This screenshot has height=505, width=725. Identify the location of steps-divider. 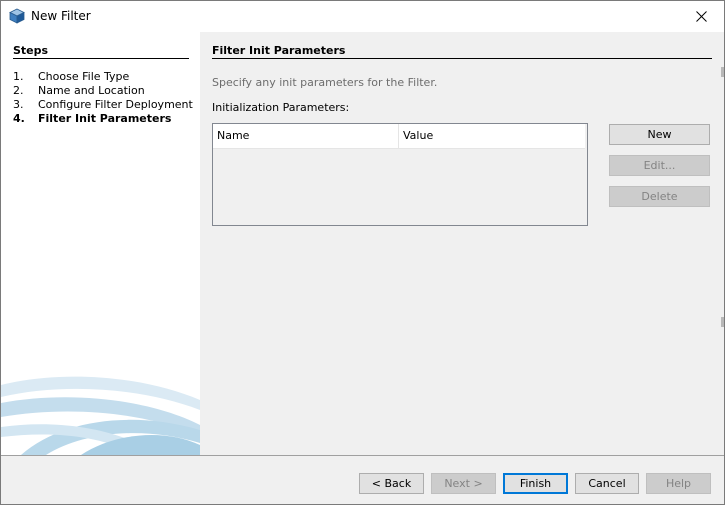
(101, 58).